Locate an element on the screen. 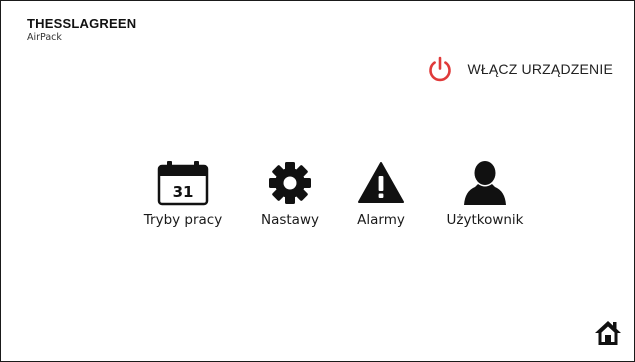  power-on-label: WŁĄCZ URZĄDZENIE is located at coordinates (540, 69).